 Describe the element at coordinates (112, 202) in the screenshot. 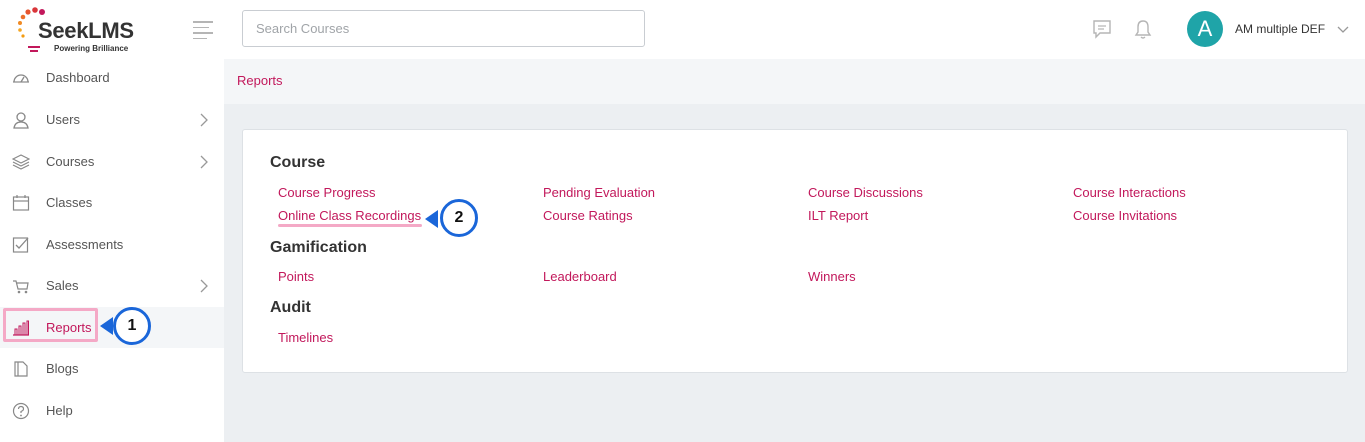

I see `sidebar-item-classes: Classes` at that location.